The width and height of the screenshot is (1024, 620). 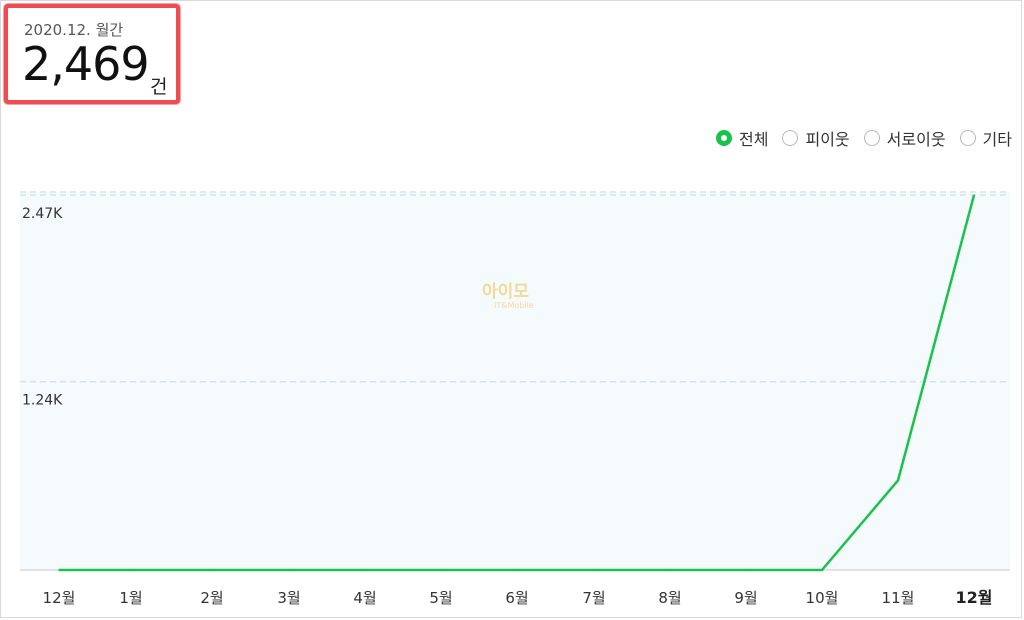 What do you see at coordinates (211, 598) in the screenshot?
I see `x-tick-label: 2월` at bounding box center [211, 598].